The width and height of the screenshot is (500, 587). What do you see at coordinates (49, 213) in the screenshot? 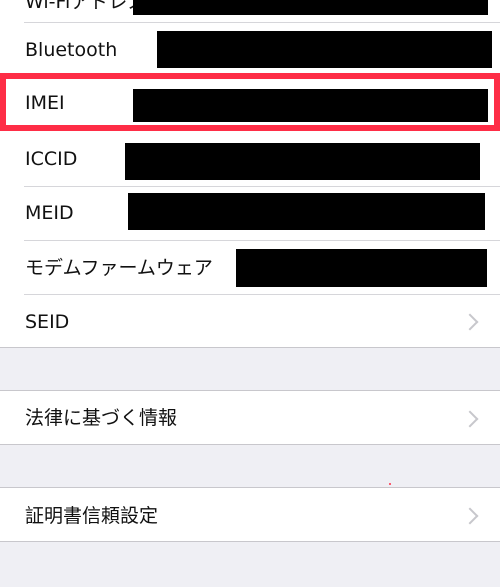
I see `row-label-meid: MEID` at bounding box center [49, 213].